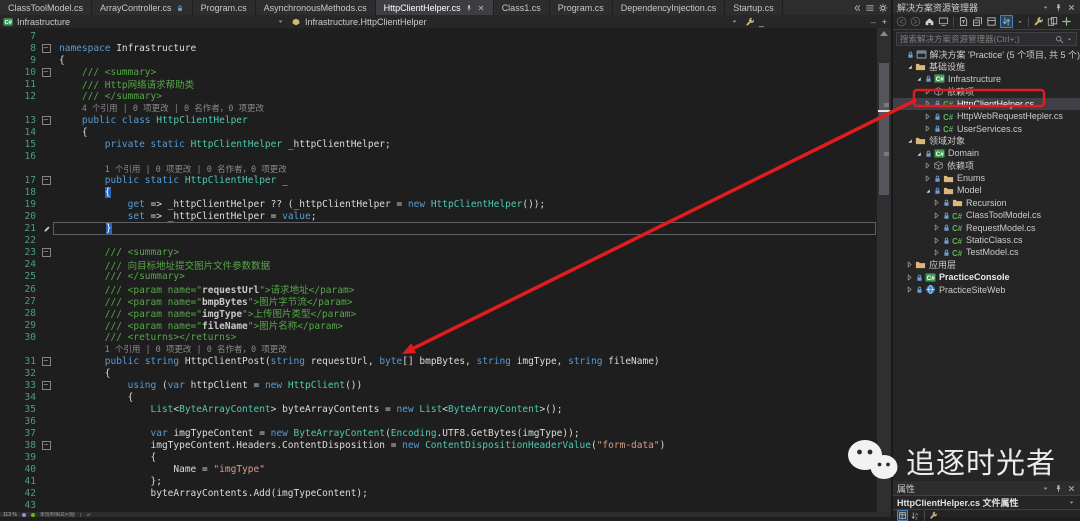  I want to click on search-input: 搜索解决方案资源管理器(Ctrl+;), so click(986, 39).